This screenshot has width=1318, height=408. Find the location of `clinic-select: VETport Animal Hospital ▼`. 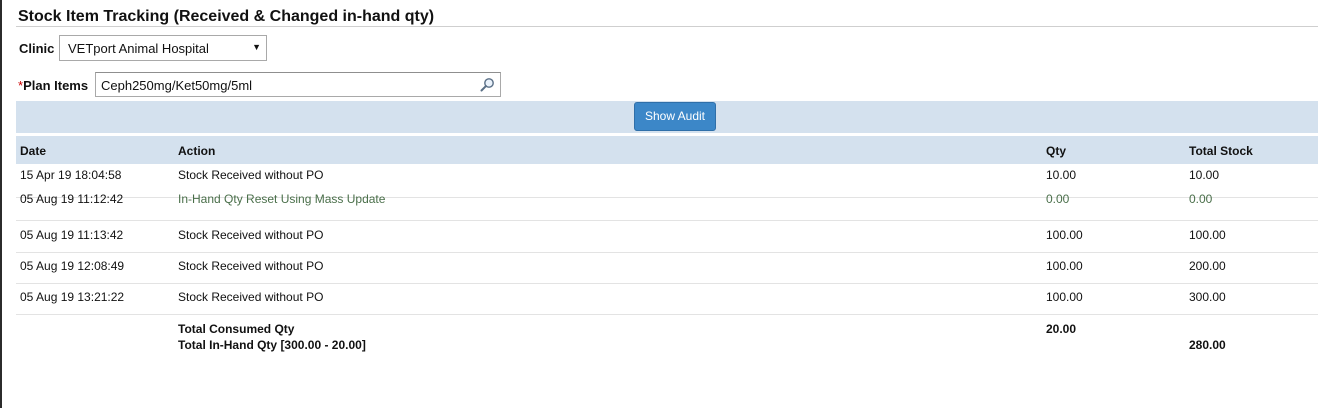

clinic-select: VETport Animal Hospital ▼ is located at coordinates (163, 48).